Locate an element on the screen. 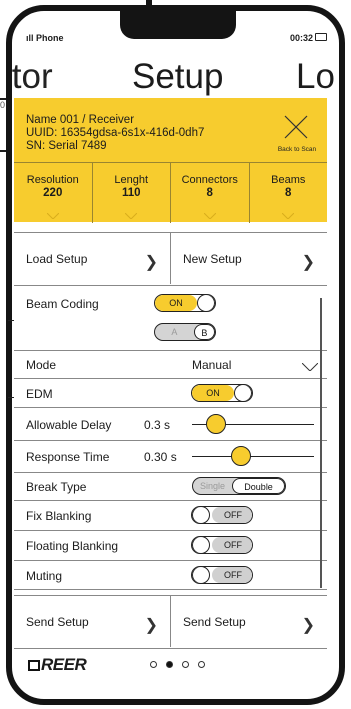 The image size is (351, 709). signal-icon: ıll is located at coordinates (30, 38).